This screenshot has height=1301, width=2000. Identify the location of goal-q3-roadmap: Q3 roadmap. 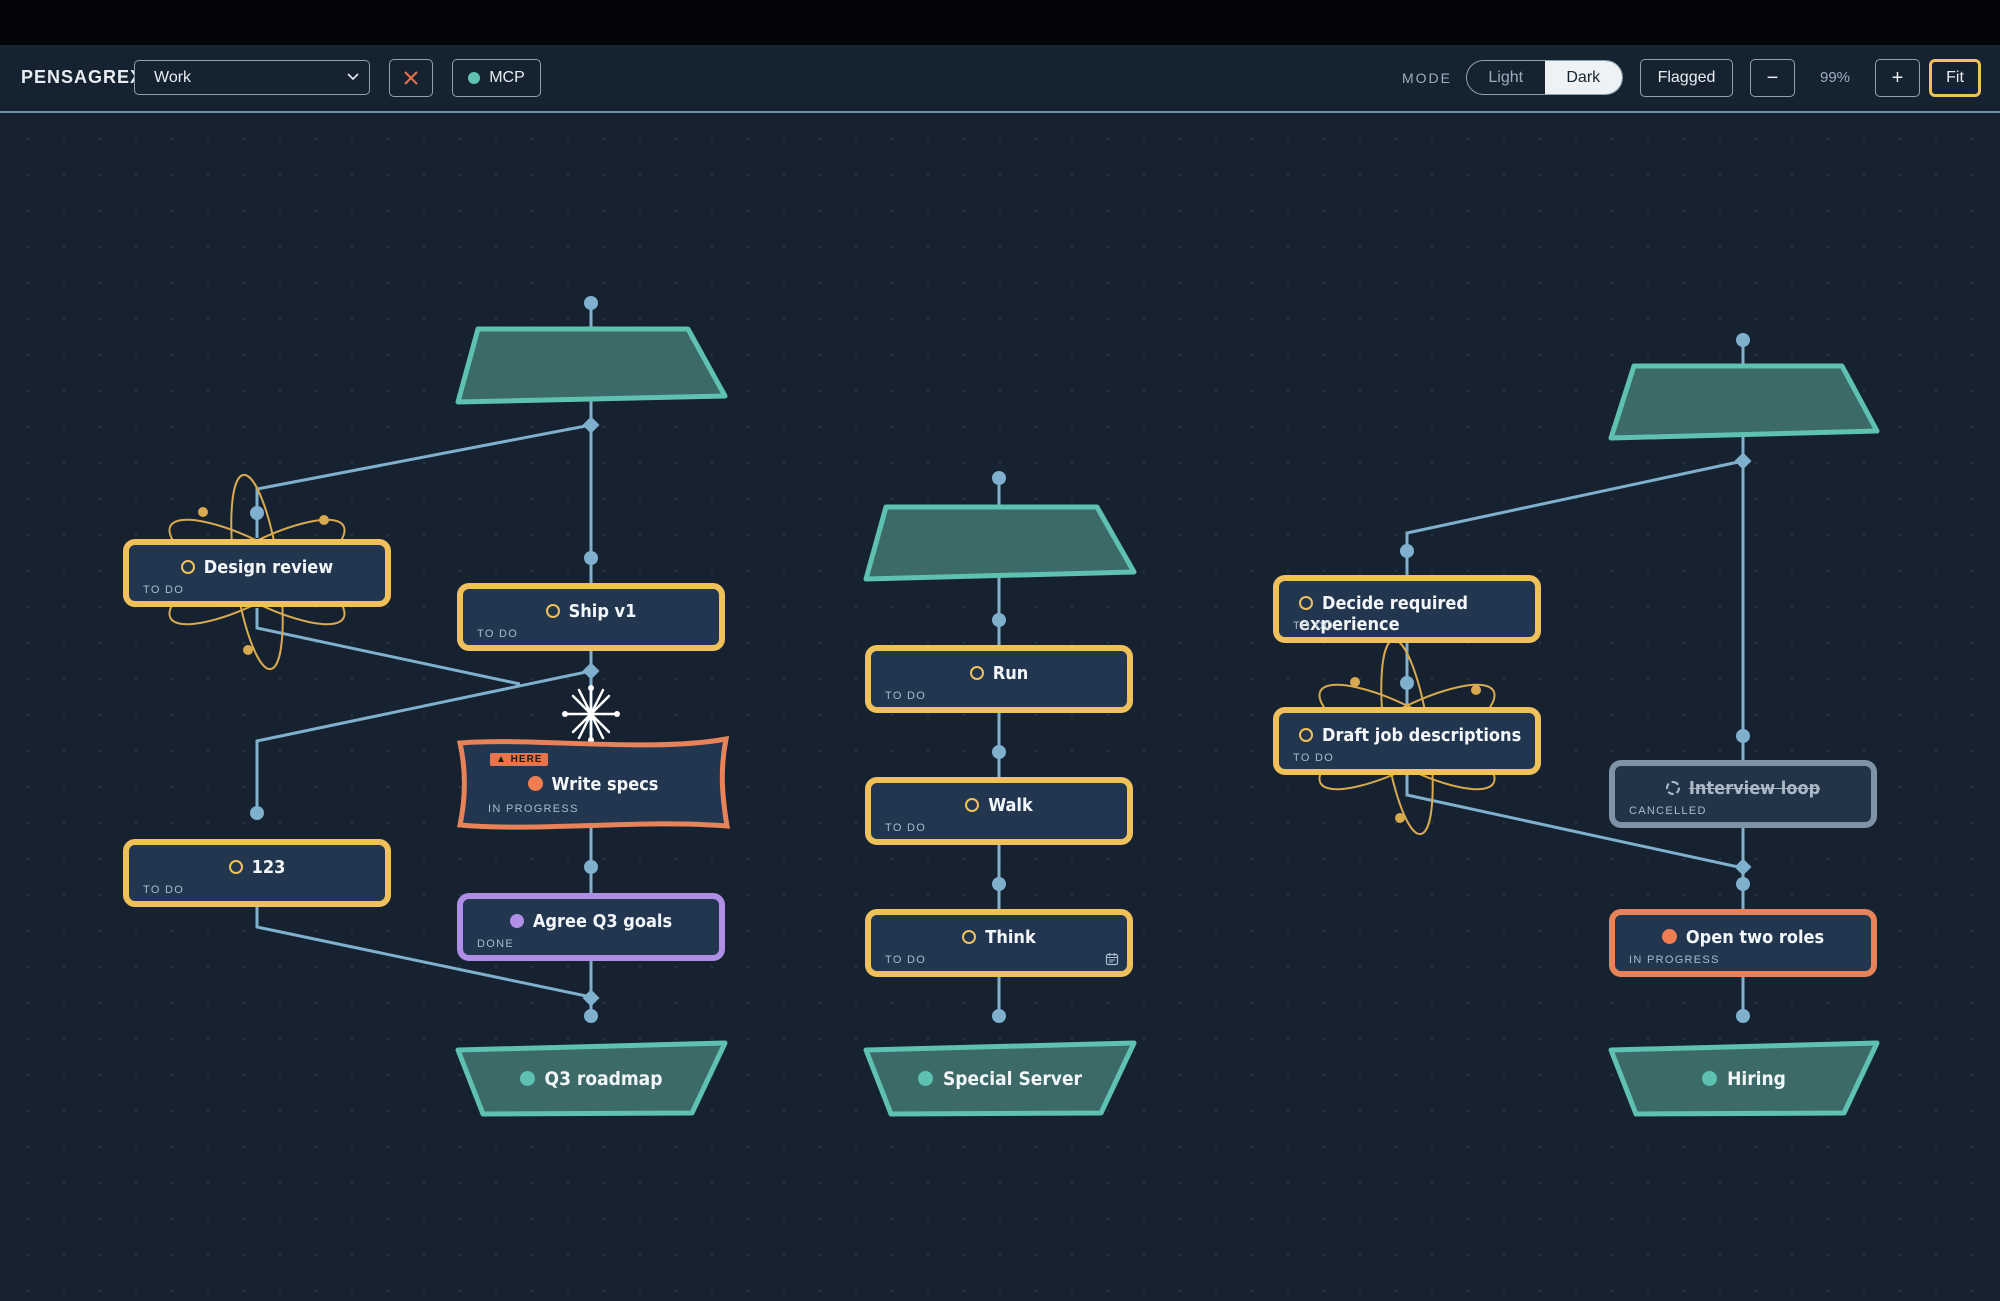
(591, 1079).